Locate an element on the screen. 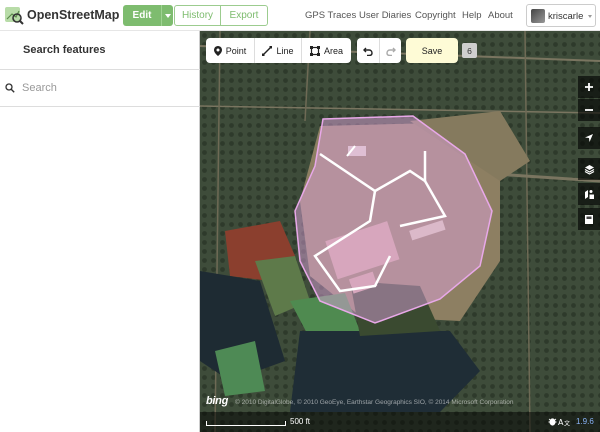 The image size is (600, 432). svg-text: 文 is located at coordinates (567, 424).